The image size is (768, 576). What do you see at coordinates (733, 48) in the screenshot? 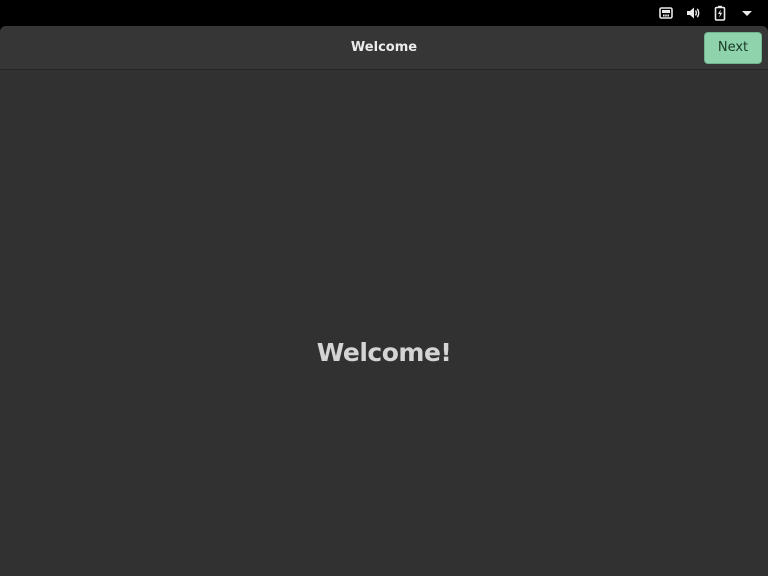
I see `next-button: Next` at bounding box center [733, 48].